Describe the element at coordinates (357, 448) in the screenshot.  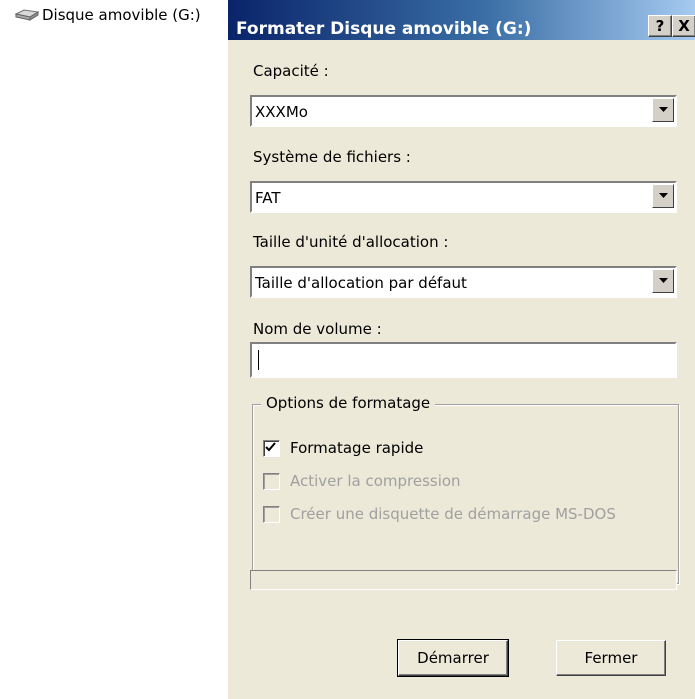
I see `quick-format-label: Formatage rapide` at that location.